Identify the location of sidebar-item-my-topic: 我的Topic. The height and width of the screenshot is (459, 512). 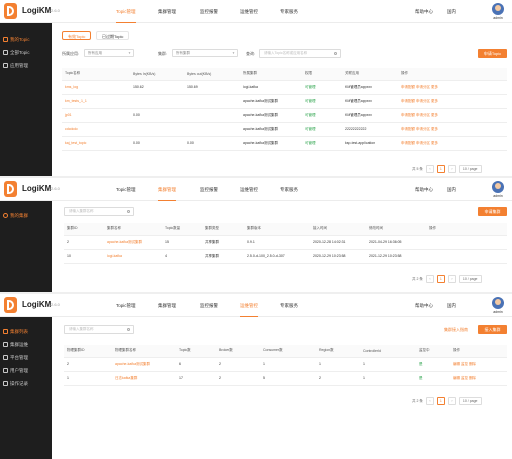
(26, 39).